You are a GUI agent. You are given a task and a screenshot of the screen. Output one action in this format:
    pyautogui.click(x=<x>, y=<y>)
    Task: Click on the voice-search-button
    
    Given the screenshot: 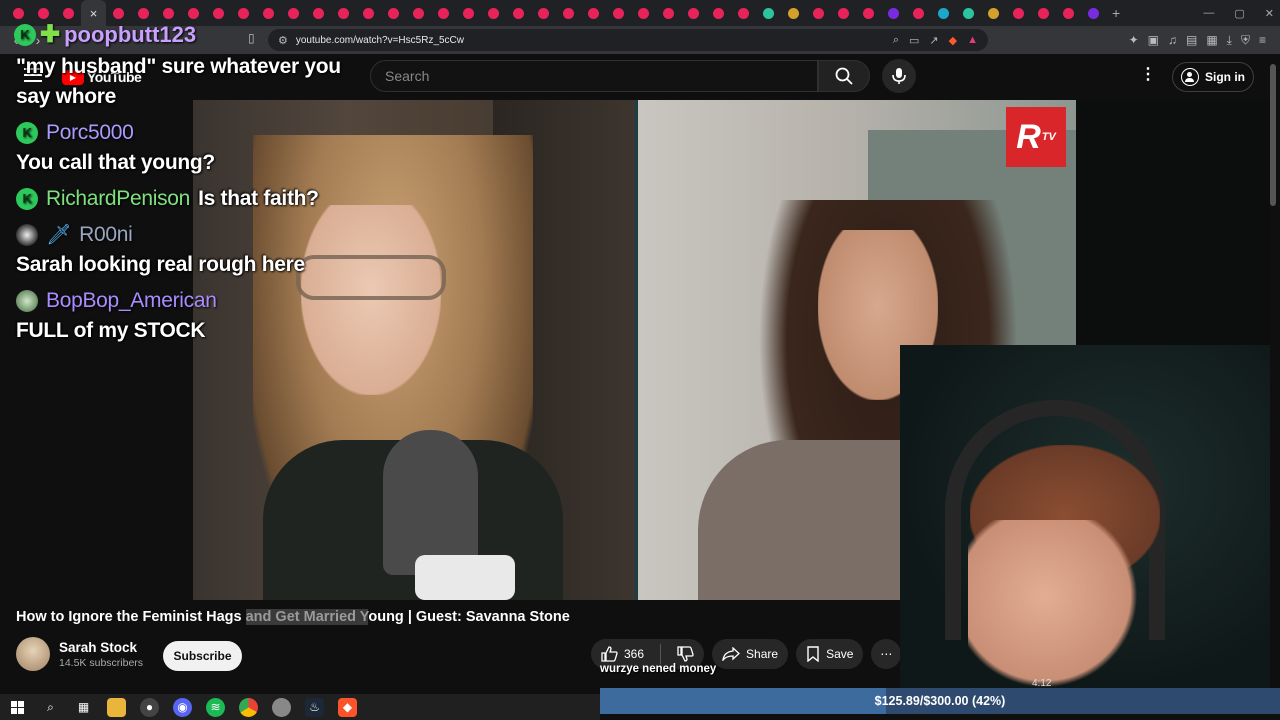 What is the action you would take?
    pyautogui.click(x=899, y=76)
    